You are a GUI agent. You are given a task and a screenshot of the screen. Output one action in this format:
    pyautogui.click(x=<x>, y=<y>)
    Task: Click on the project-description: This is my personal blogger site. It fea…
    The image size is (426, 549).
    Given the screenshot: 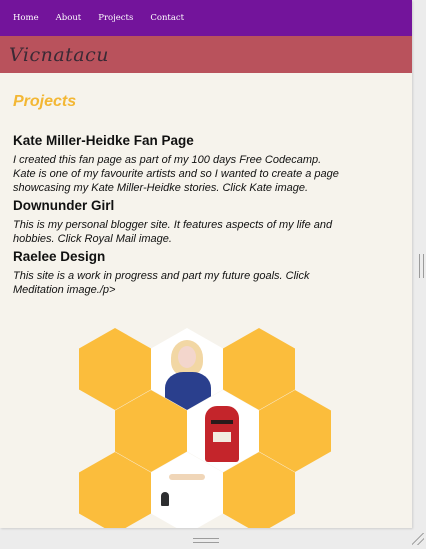 What is the action you would take?
    pyautogui.click(x=173, y=232)
    